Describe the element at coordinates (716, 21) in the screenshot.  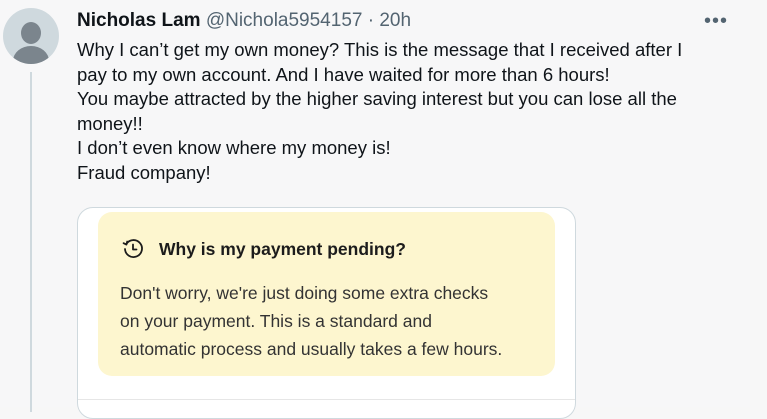
I see `more-options-icon: •••` at that location.